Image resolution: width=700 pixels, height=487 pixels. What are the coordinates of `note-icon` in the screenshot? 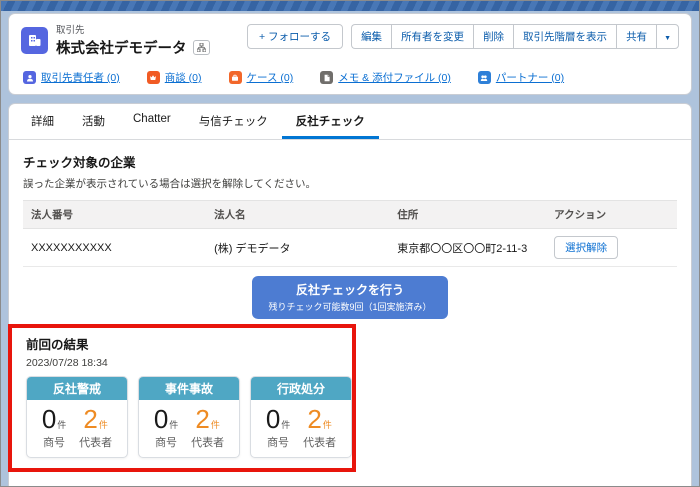 It's located at (327, 77).